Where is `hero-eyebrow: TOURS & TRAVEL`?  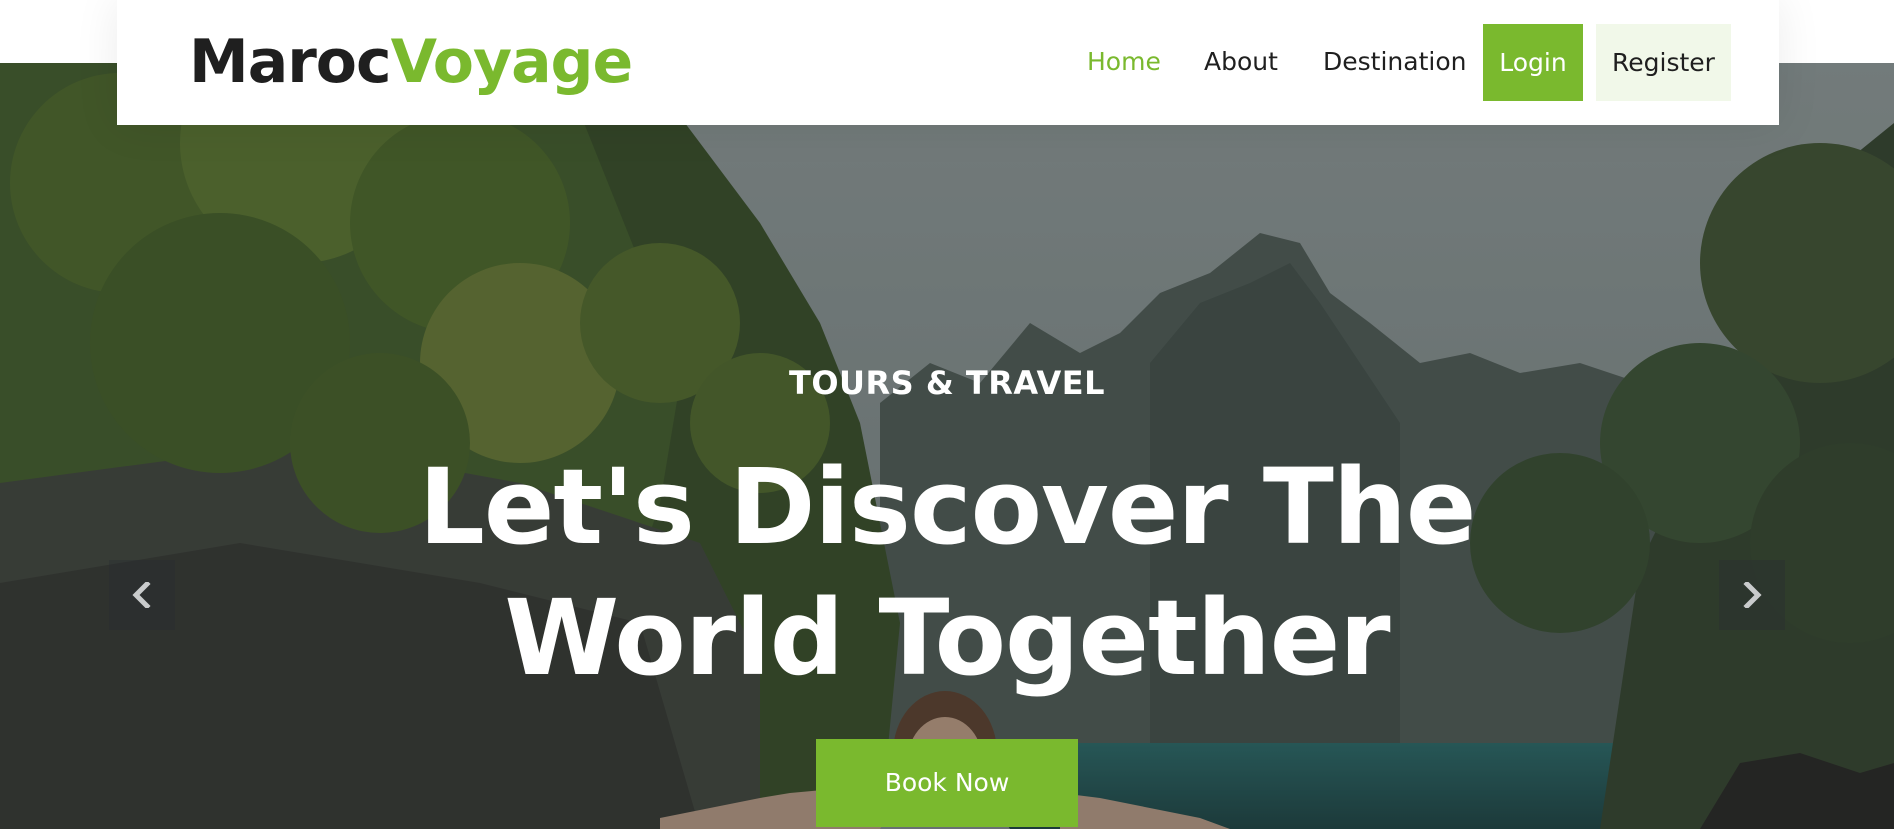
hero-eyebrow: TOURS & TRAVEL is located at coordinates (947, 383).